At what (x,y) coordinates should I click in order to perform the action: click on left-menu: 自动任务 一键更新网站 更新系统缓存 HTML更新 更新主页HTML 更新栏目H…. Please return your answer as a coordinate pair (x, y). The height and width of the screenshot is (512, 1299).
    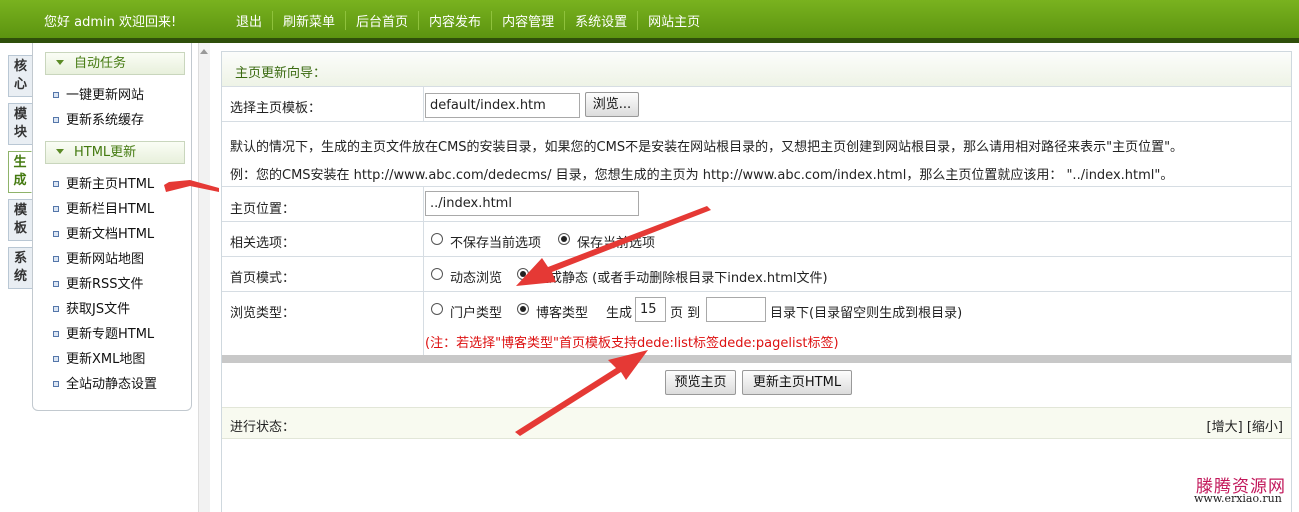
    Looking at the image, I should click on (112, 227).